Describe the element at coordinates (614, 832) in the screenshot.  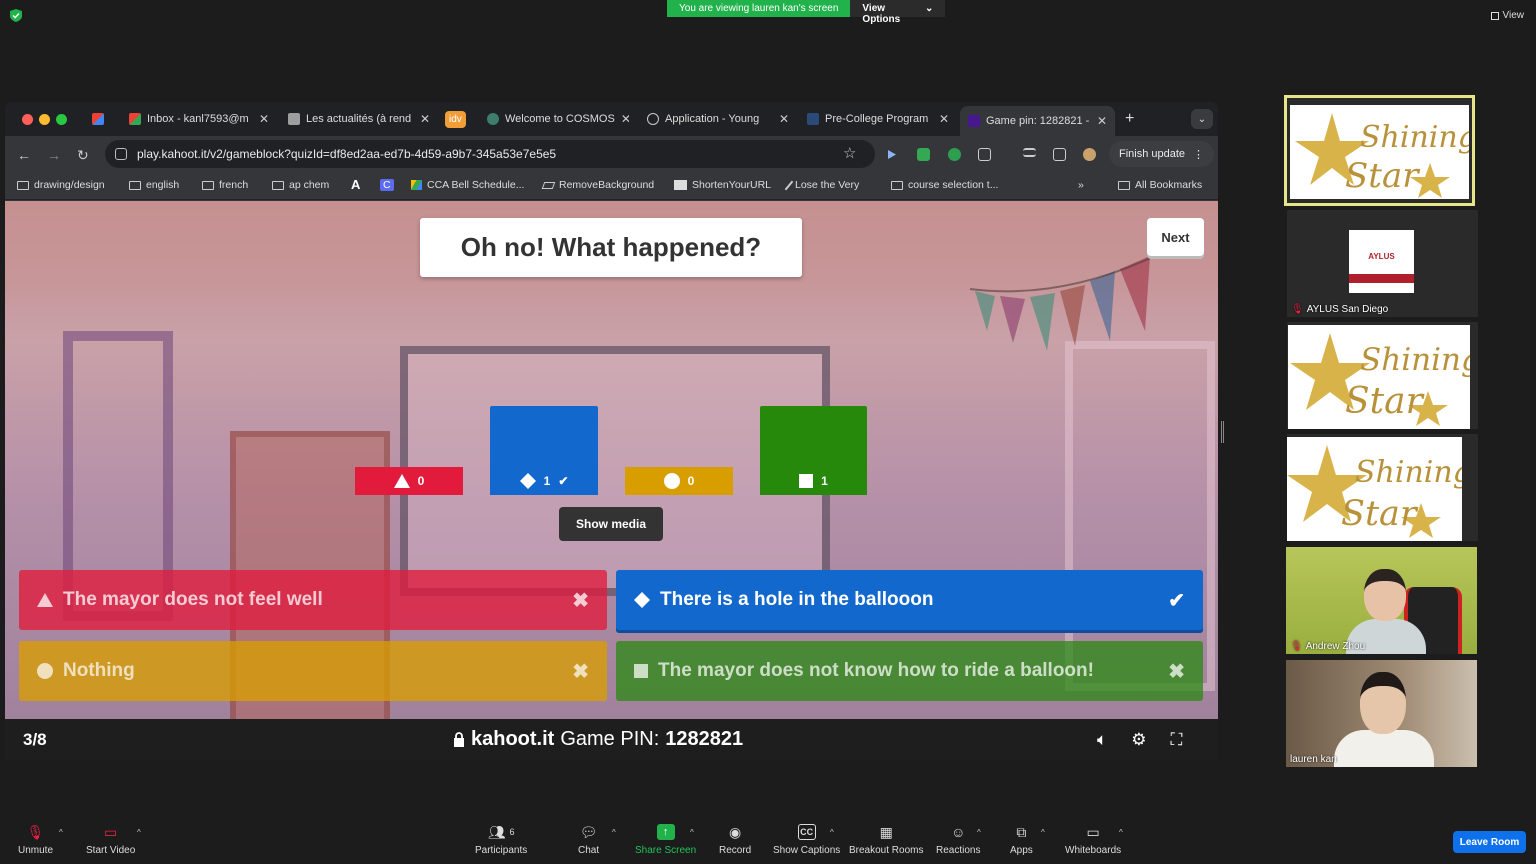
I see `chat-options-caret-icon: ^` at that location.